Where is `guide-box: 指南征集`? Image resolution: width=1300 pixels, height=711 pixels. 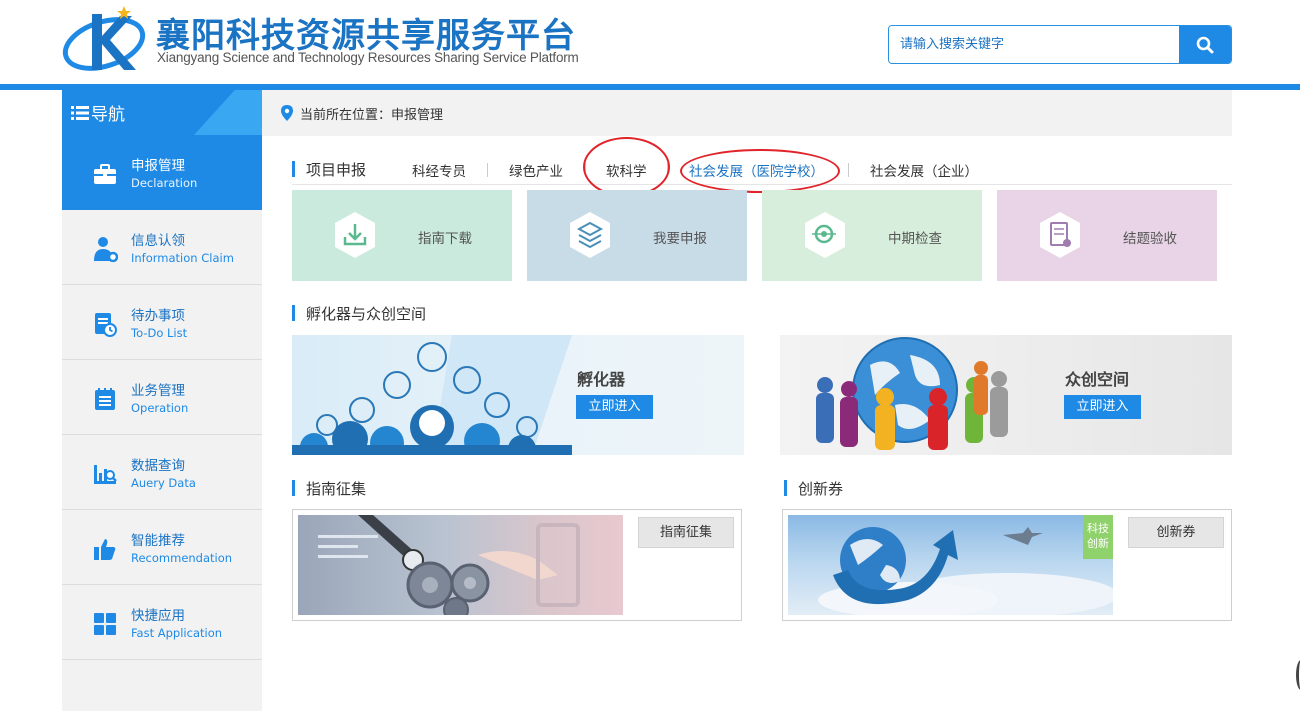
guide-box: 指南征集 is located at coordinates (517, 565).